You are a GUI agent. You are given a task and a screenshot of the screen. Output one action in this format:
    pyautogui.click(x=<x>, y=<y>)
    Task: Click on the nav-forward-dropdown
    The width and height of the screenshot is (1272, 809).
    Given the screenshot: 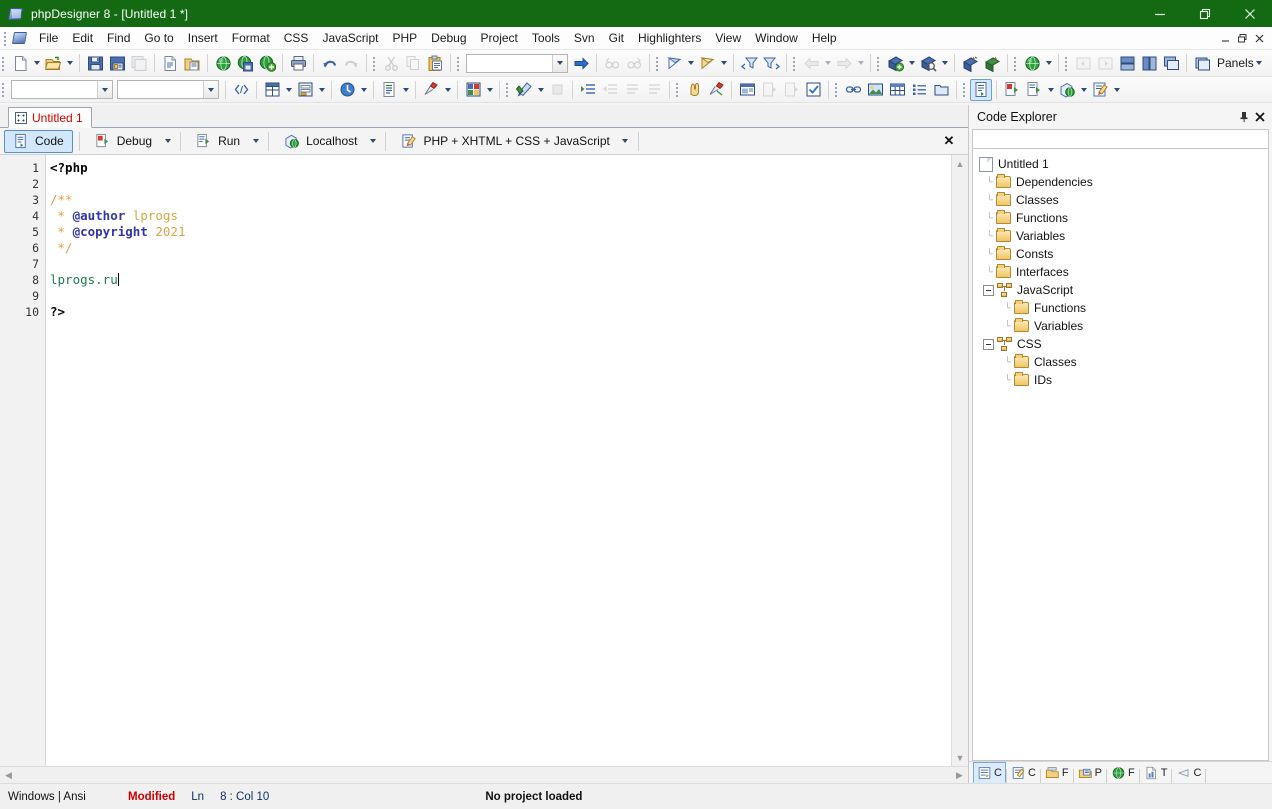 What is the action you would take?
    pyautogui.click(x=860, y=63)
    